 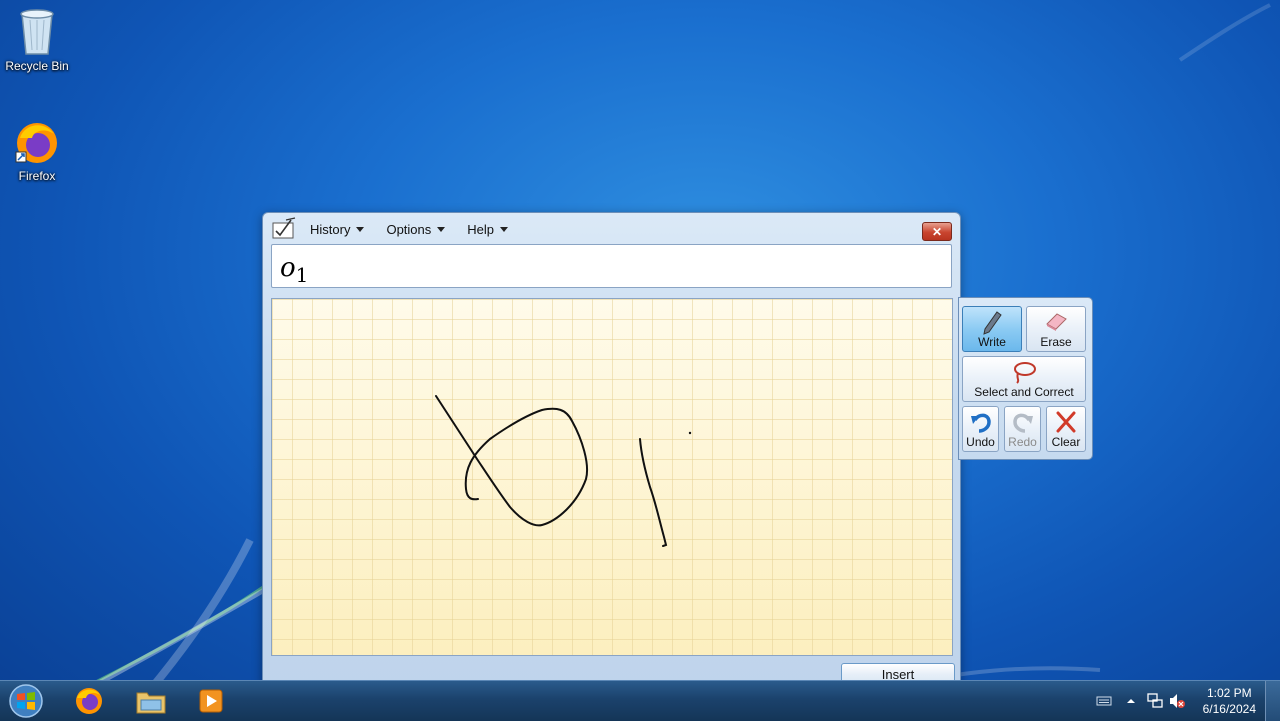 I want to click on lasso-icon, so click(x=1025, y=373).